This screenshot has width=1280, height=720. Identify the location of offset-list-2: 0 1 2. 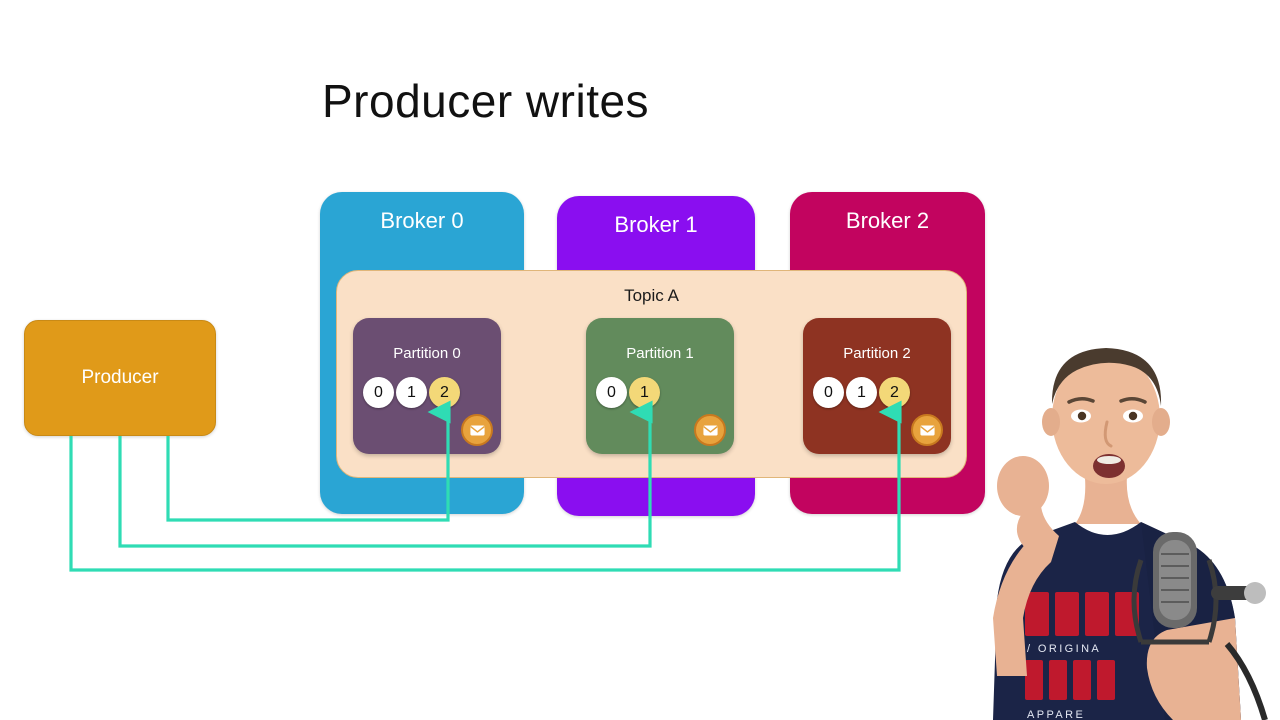
(861, 392).